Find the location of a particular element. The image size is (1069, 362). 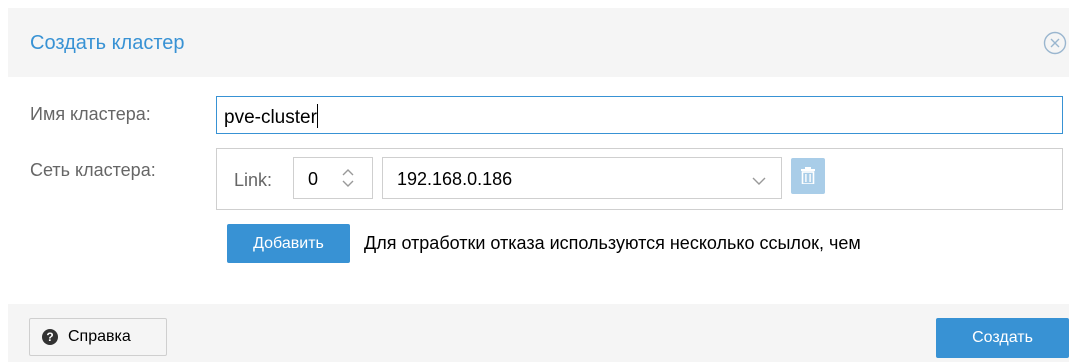

question-circle-icon: ? is located at coordinates (50, 337).